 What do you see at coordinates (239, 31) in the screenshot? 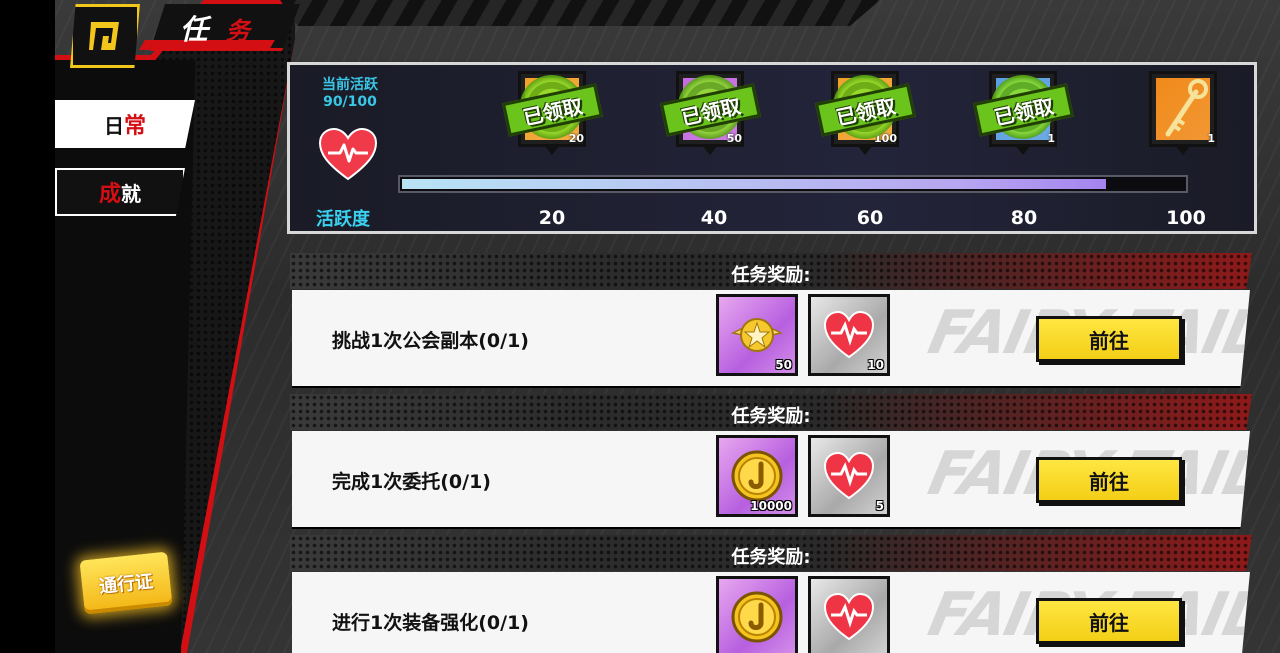
I see `page-title-second: 务` at bounding box center [239, 31].